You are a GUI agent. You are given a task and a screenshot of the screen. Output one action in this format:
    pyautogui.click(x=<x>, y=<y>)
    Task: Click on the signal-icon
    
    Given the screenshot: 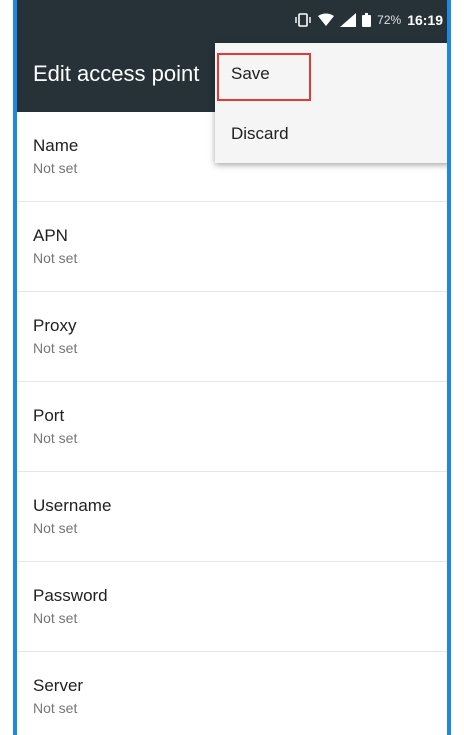 What is the action you would take?
    pyautogui.click(x=348, y=19)
    